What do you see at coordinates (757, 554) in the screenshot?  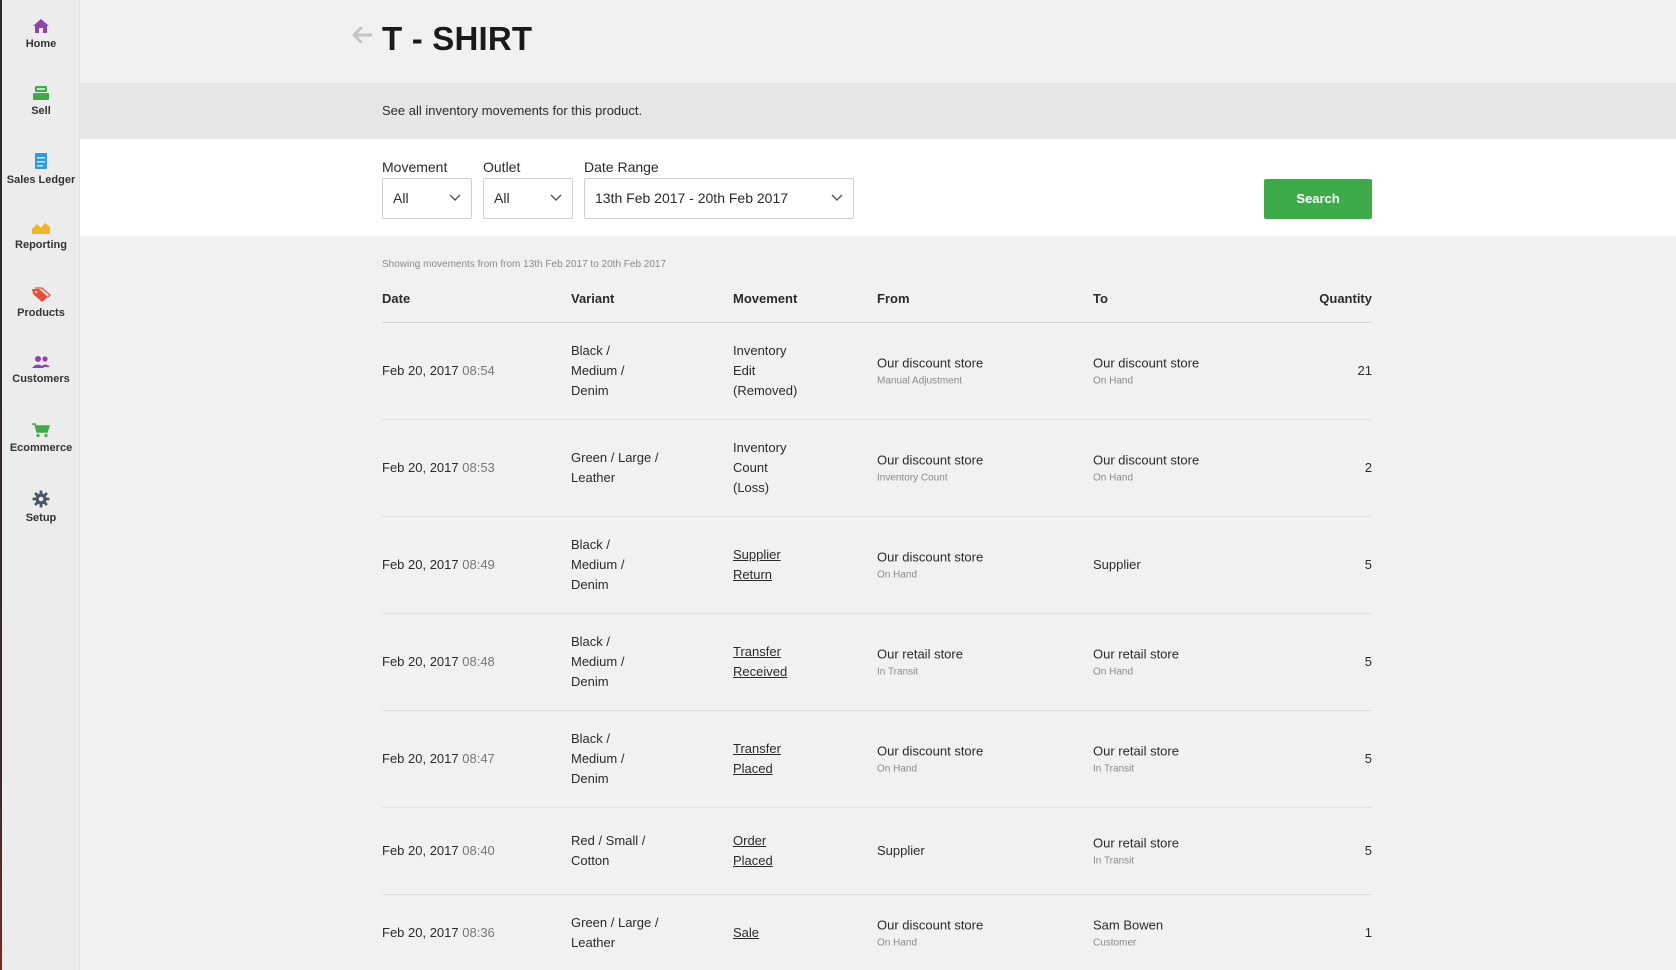 I see `movement-link: Supplier` at bounding box center [757, 554].